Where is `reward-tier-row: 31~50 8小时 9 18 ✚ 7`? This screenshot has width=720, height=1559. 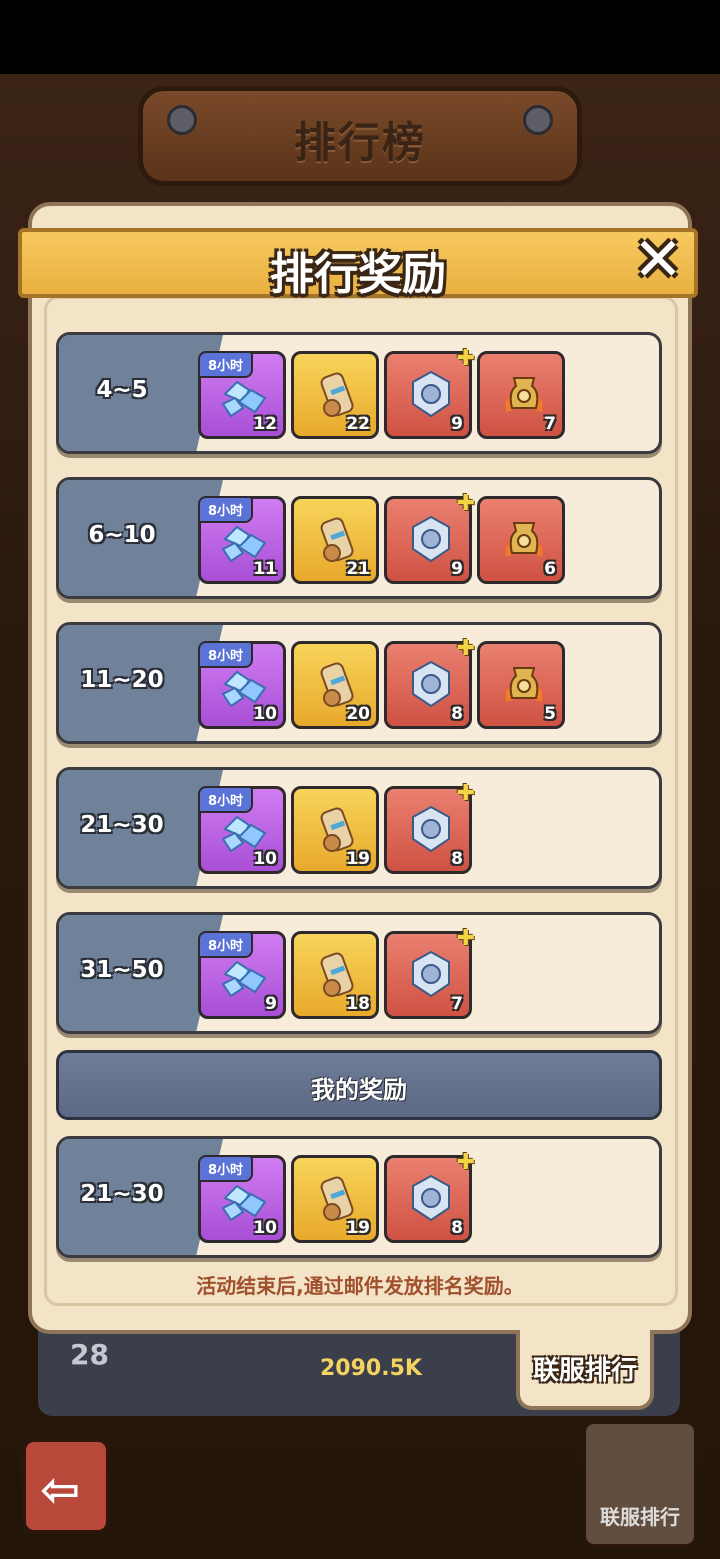 reward-tier-row: 31~50 8小时 9 18 ✚ 7 is located at coordinates (359, 973).